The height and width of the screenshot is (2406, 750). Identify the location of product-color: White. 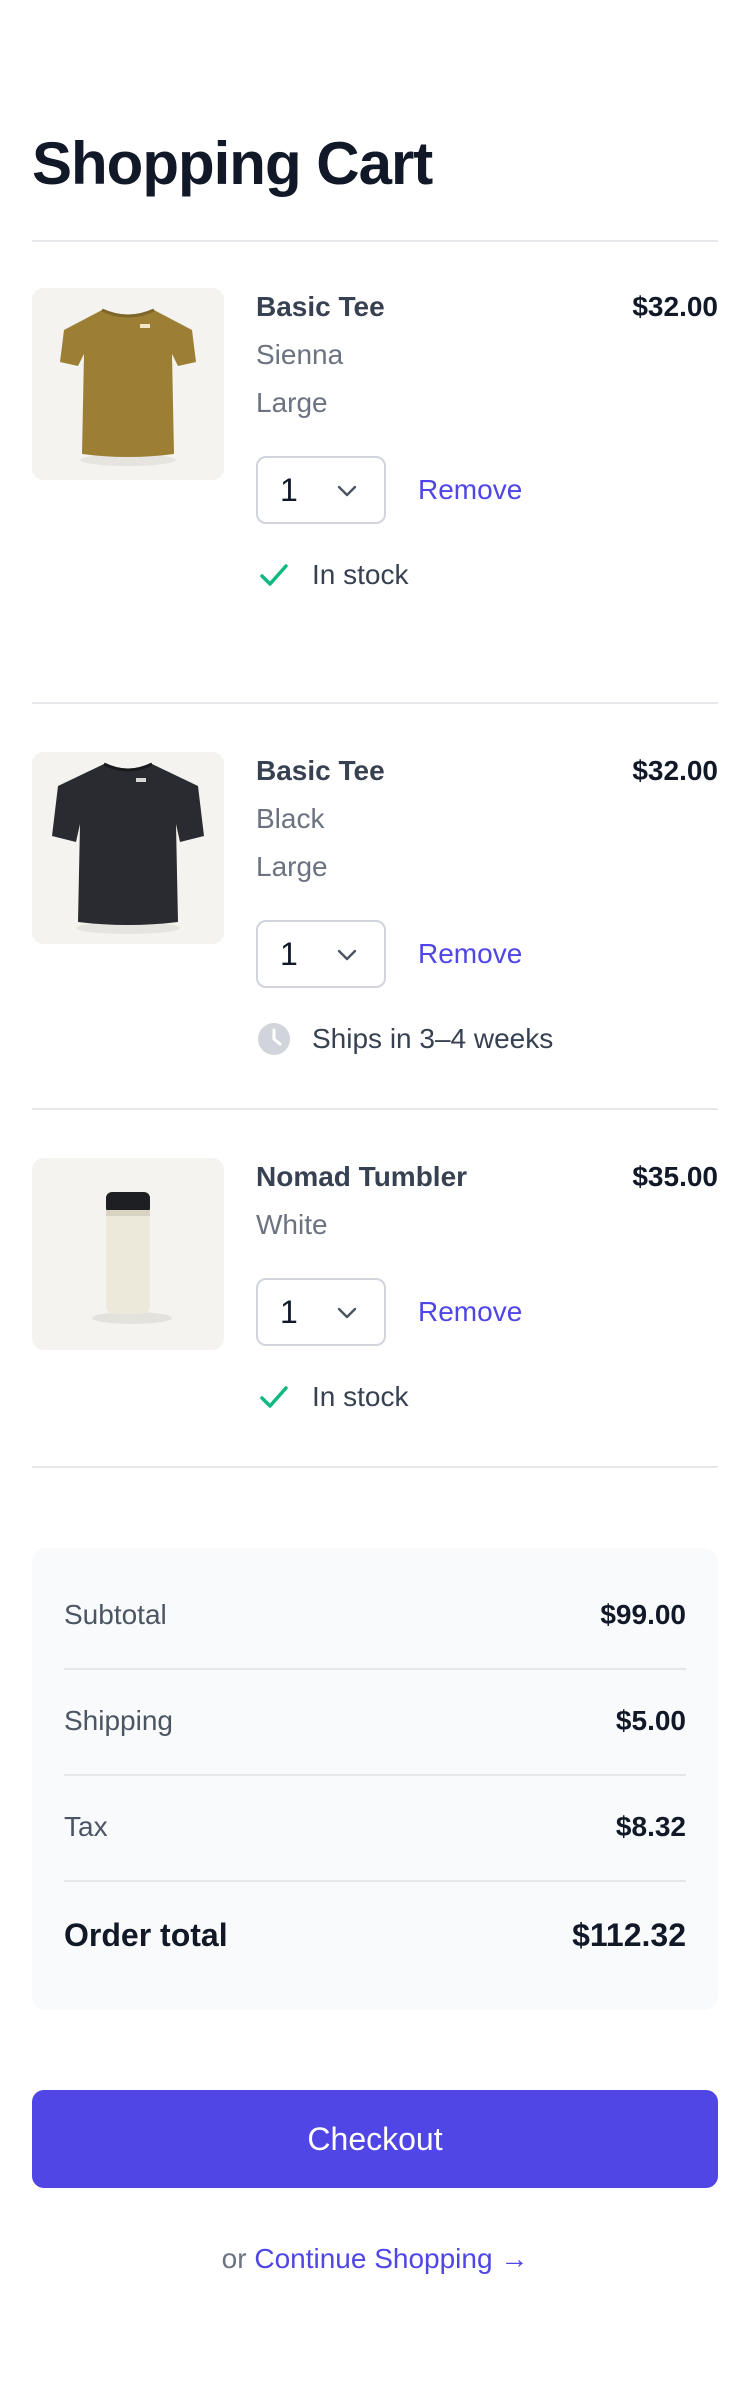
(292, 1224).